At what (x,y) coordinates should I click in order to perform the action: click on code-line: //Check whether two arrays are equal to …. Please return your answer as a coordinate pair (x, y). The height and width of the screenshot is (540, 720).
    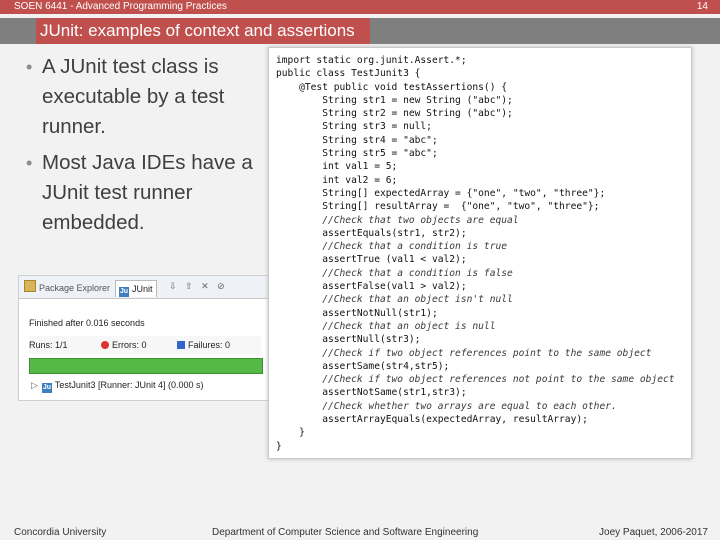
    Looking at the image, I should click on (446, 406).